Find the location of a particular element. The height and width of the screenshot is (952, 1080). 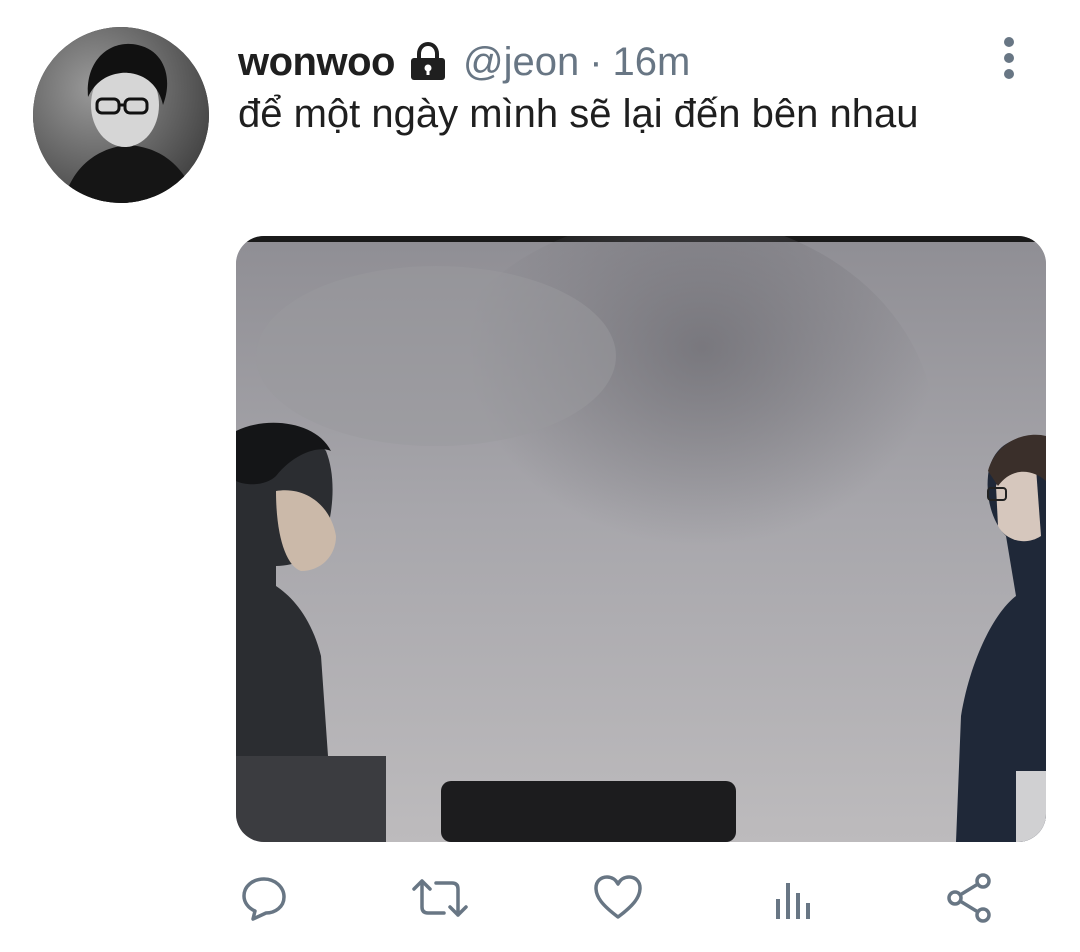

reply-icon is located at coordinates (264, 899).